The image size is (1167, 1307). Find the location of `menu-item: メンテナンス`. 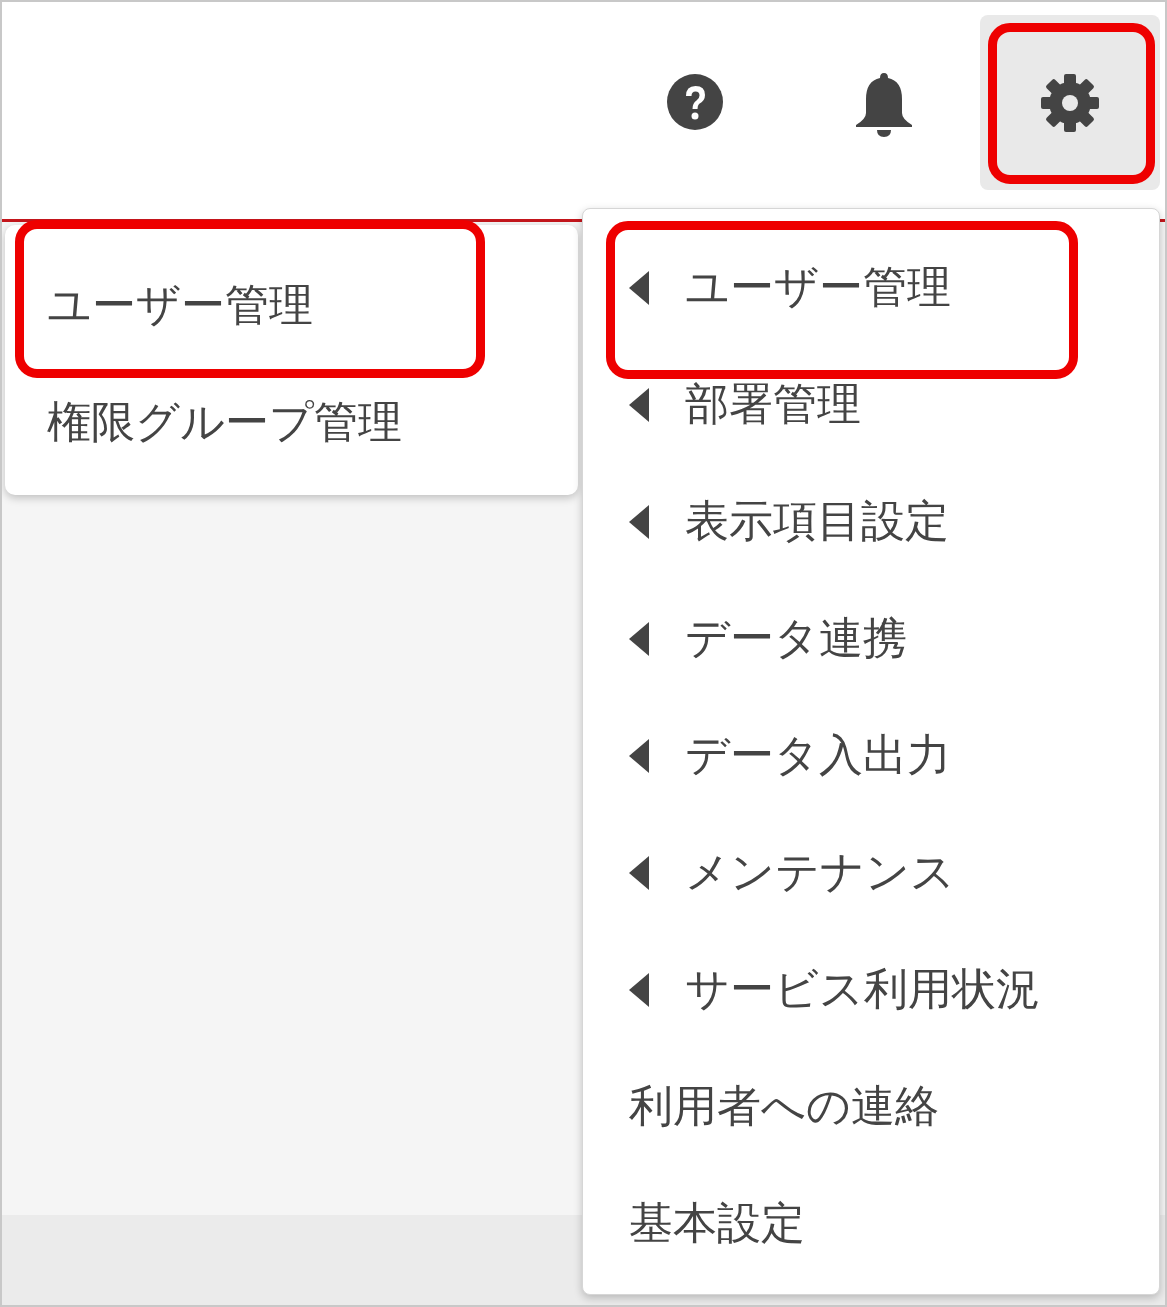

menu-item: メンテナンス is located at coordinates (871, 872).